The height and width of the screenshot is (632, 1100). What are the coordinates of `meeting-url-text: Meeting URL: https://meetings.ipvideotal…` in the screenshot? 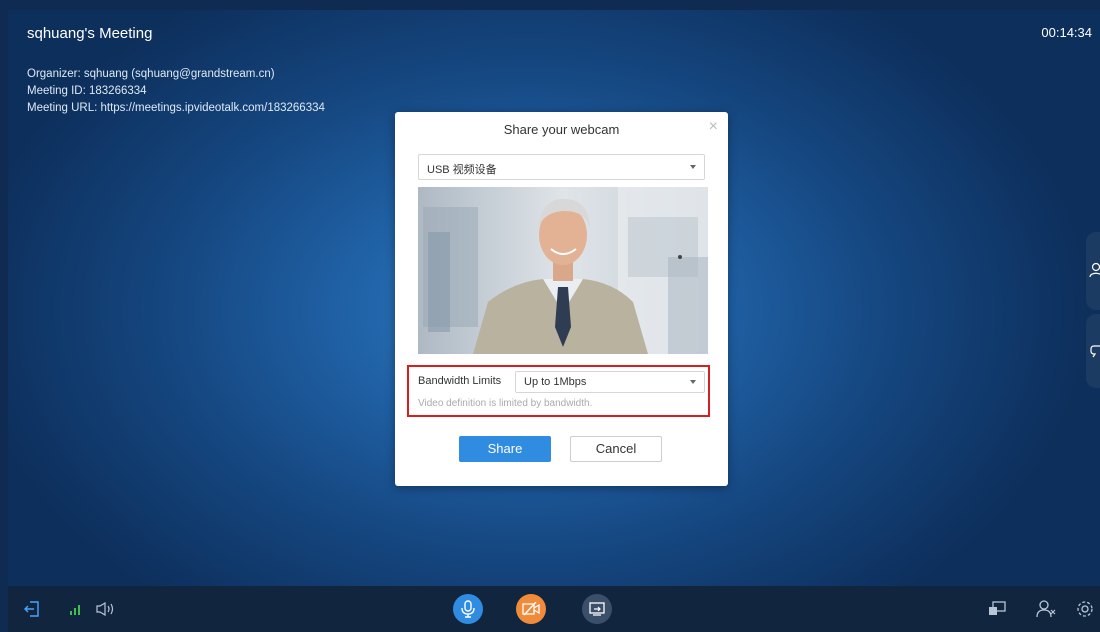 It's located at (176, 108).